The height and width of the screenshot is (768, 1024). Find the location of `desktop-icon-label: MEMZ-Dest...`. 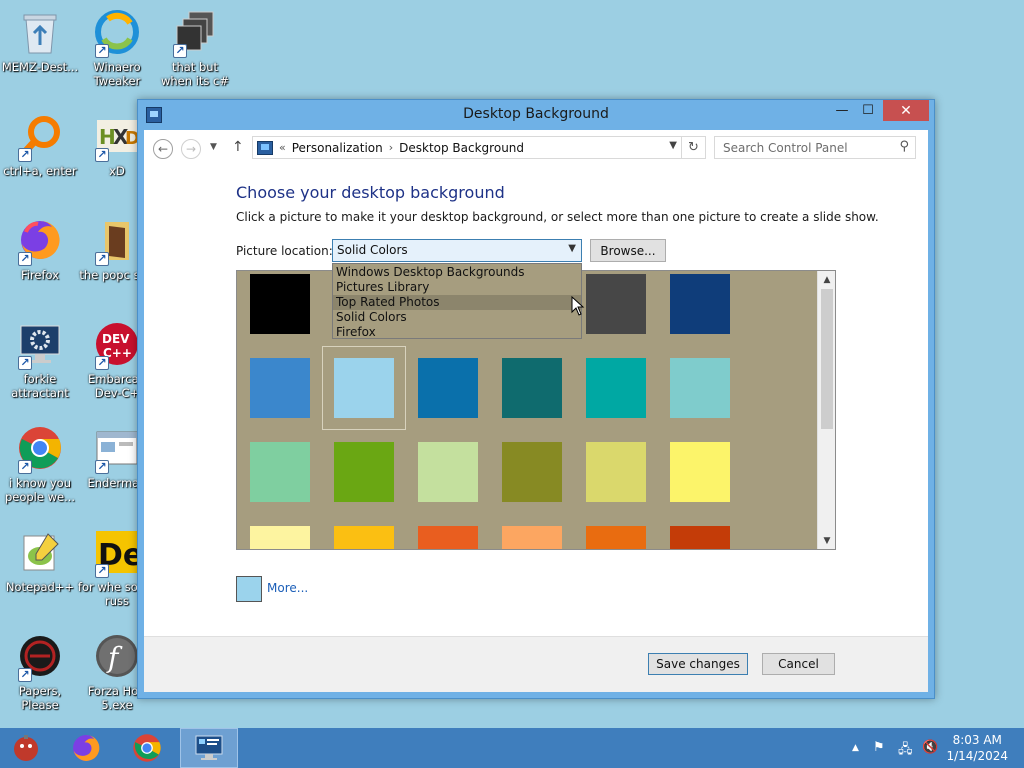

desktop-icon-label: MEMZ-Dest... is located at coordinates (40, 67).